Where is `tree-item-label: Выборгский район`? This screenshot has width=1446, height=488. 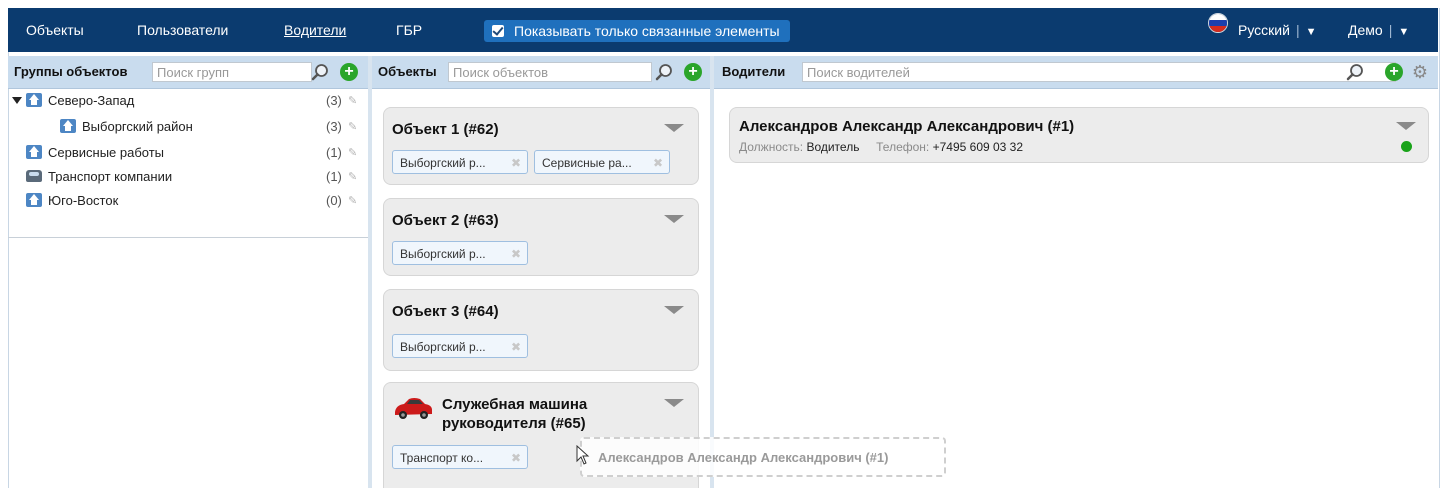 tree-item-label: Выборгский район is located at coordinates (137, 126).